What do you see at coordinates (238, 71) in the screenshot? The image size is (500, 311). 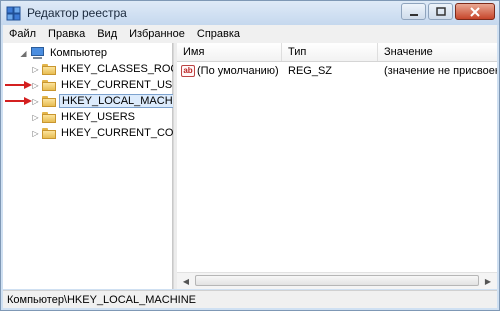 I see `value-name: (По умолчанию)` at bounding box center [238, 71].